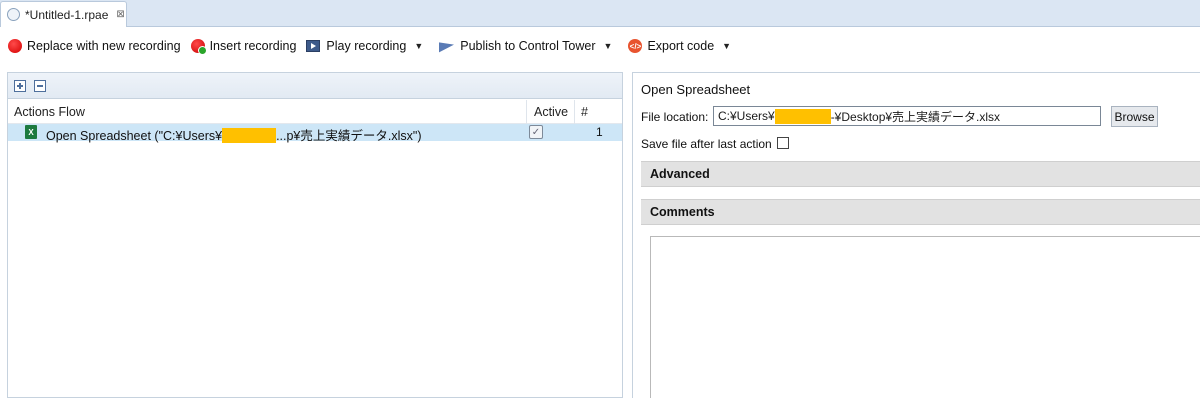 This screenshot has width=1200, height=398. I want to click on paper-plane-icon, so click(446, 46).